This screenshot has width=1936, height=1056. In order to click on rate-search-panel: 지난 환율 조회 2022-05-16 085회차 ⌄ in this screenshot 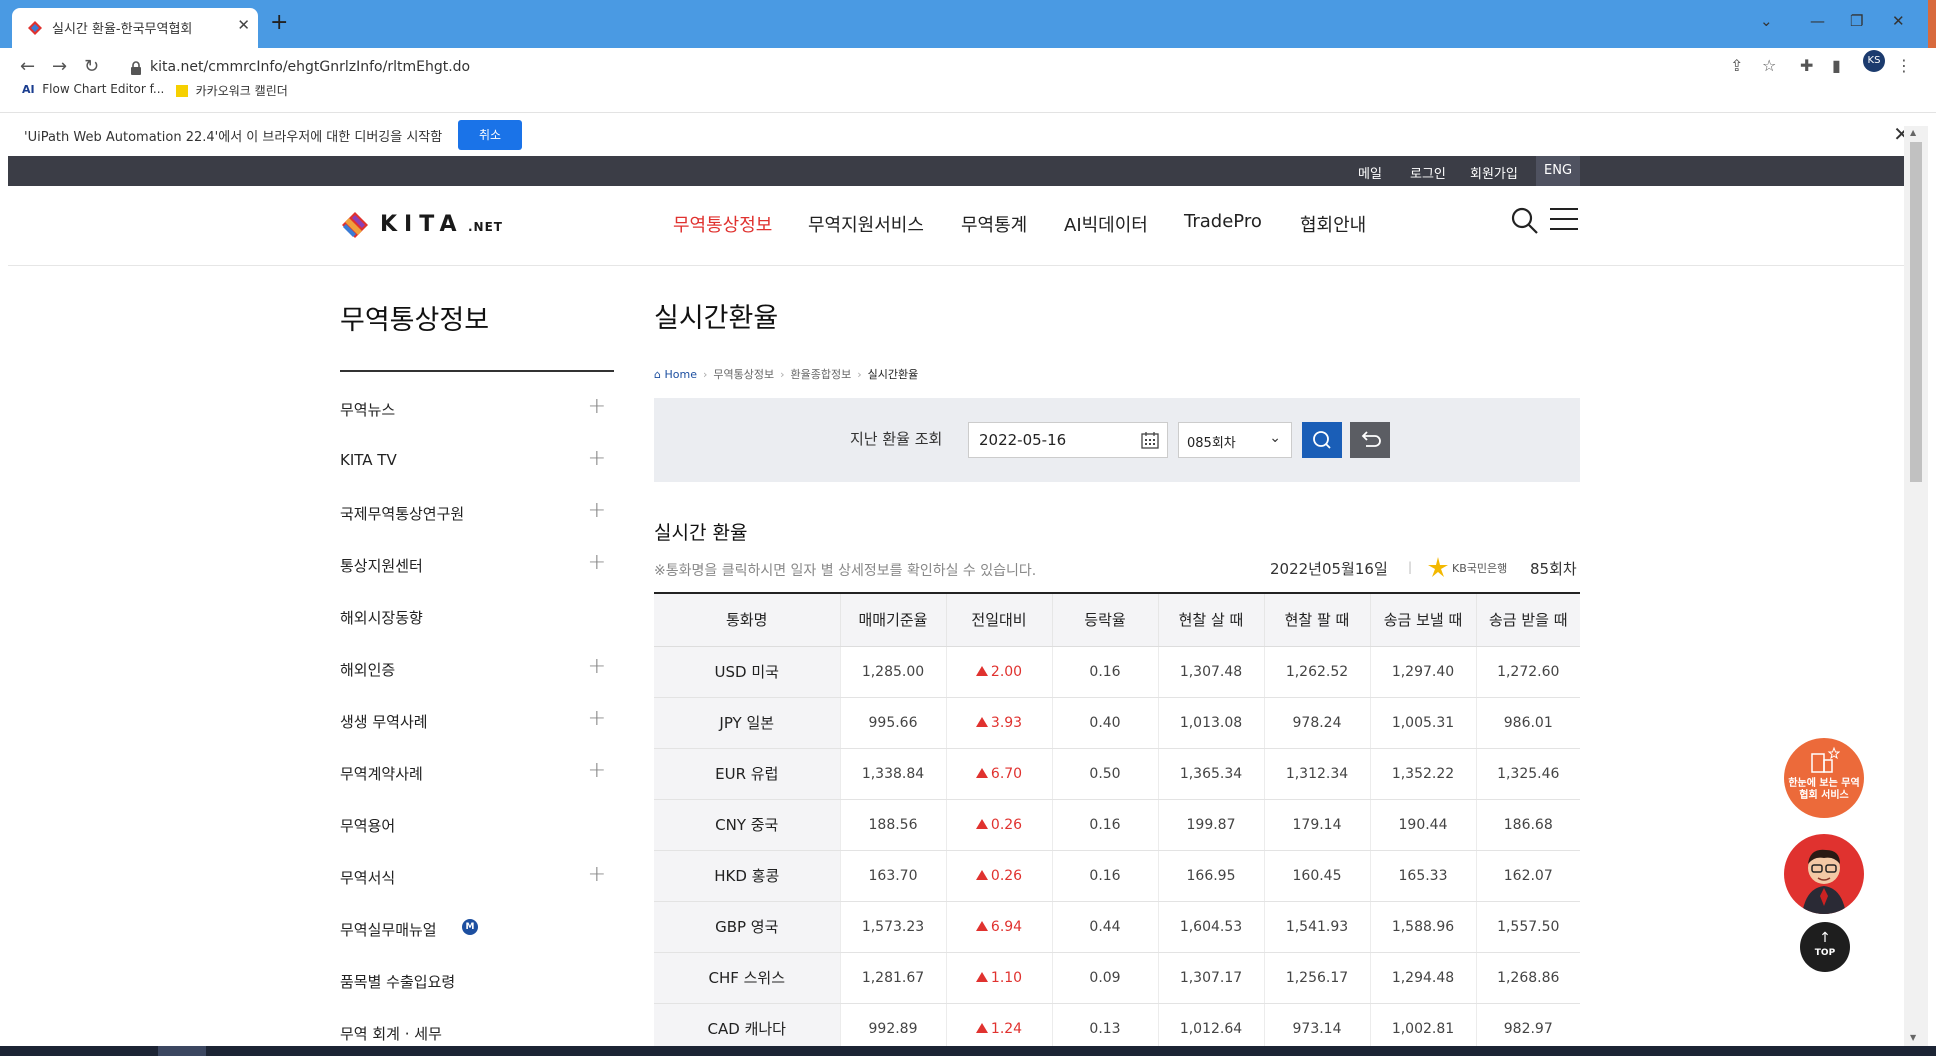, I will do `click(1117, 440)`.